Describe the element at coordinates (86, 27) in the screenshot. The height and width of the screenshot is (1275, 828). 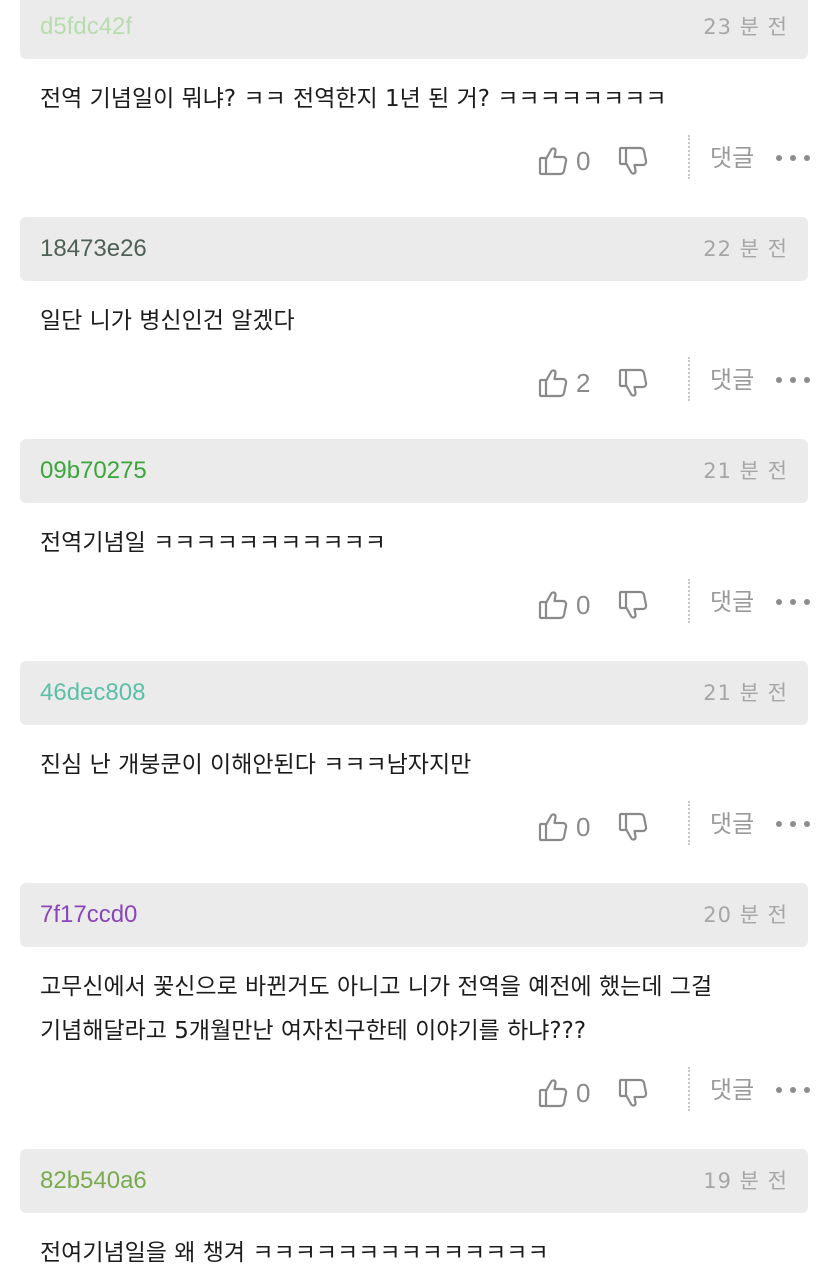
I see `comment-author: d5fdc42f` at that location.